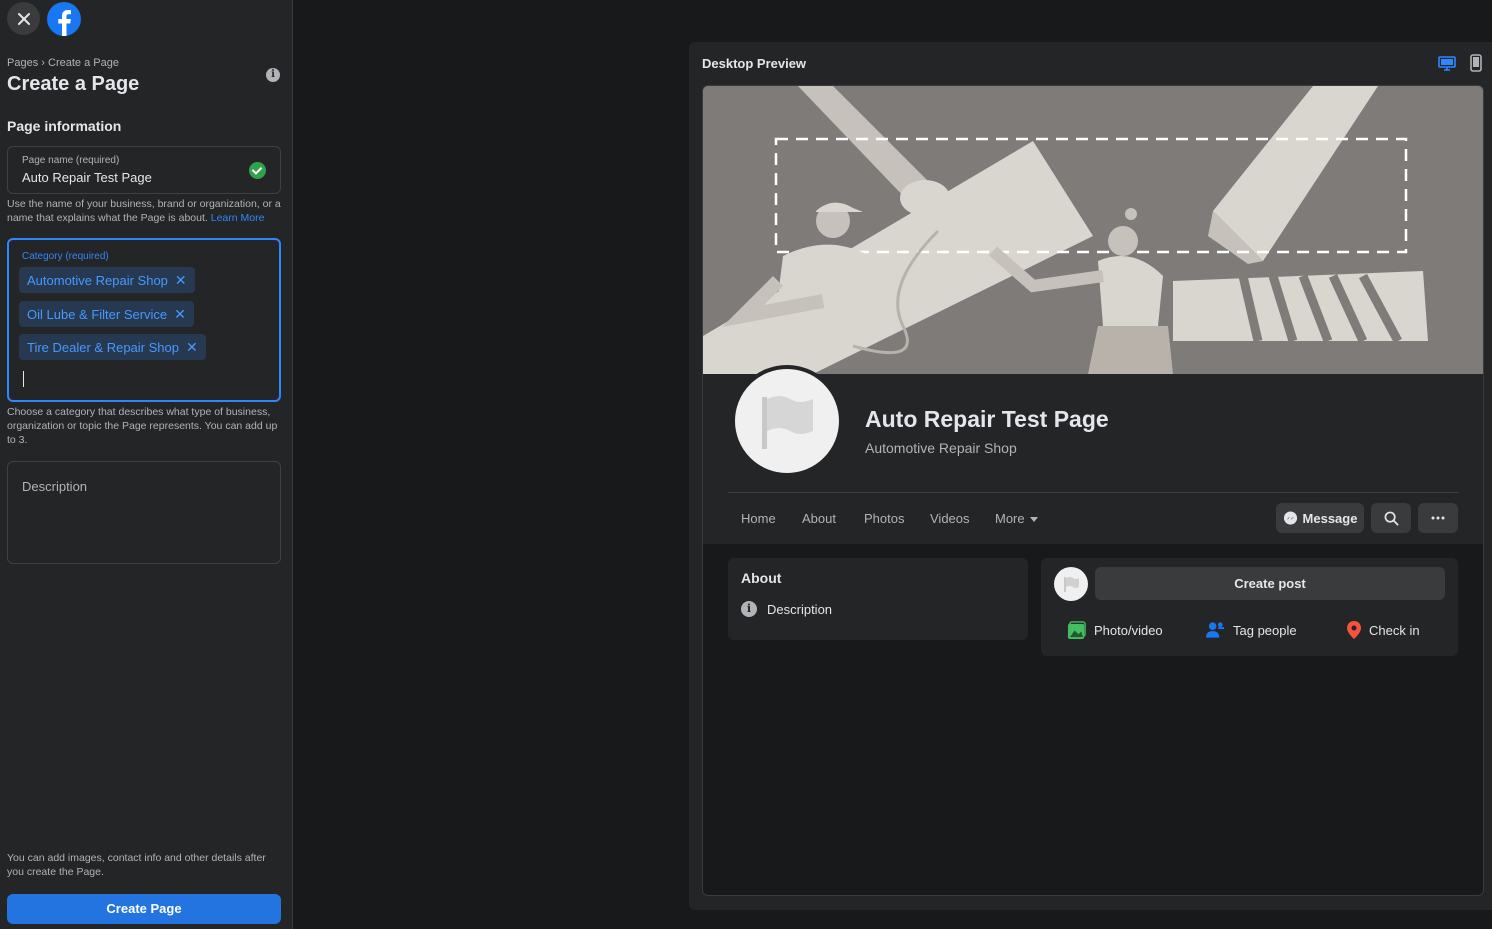  Describe the element at coordinates (1128, 630) in the screenshot. I see `photo-video-label: Photo/video` at that location.